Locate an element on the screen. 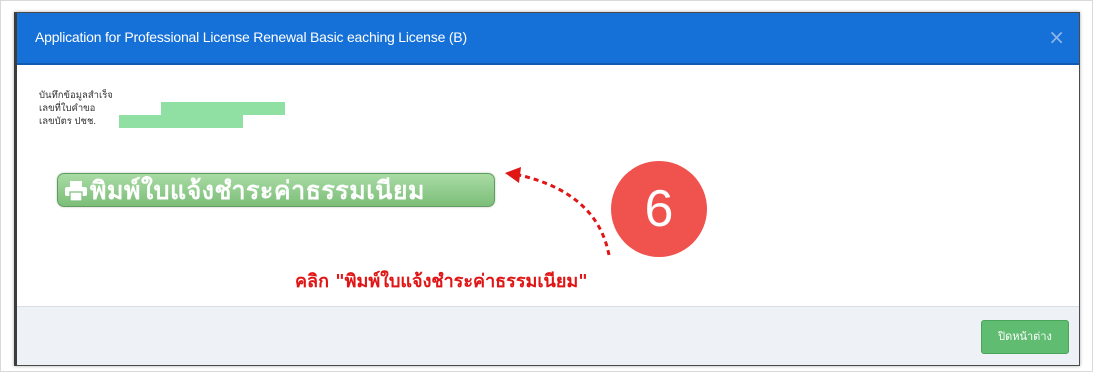 Image resolution: width=1093 pixels, height=372 pixels. reference-number-label: เลขที่ใบคำขอ is located at coordinates (67, 108).